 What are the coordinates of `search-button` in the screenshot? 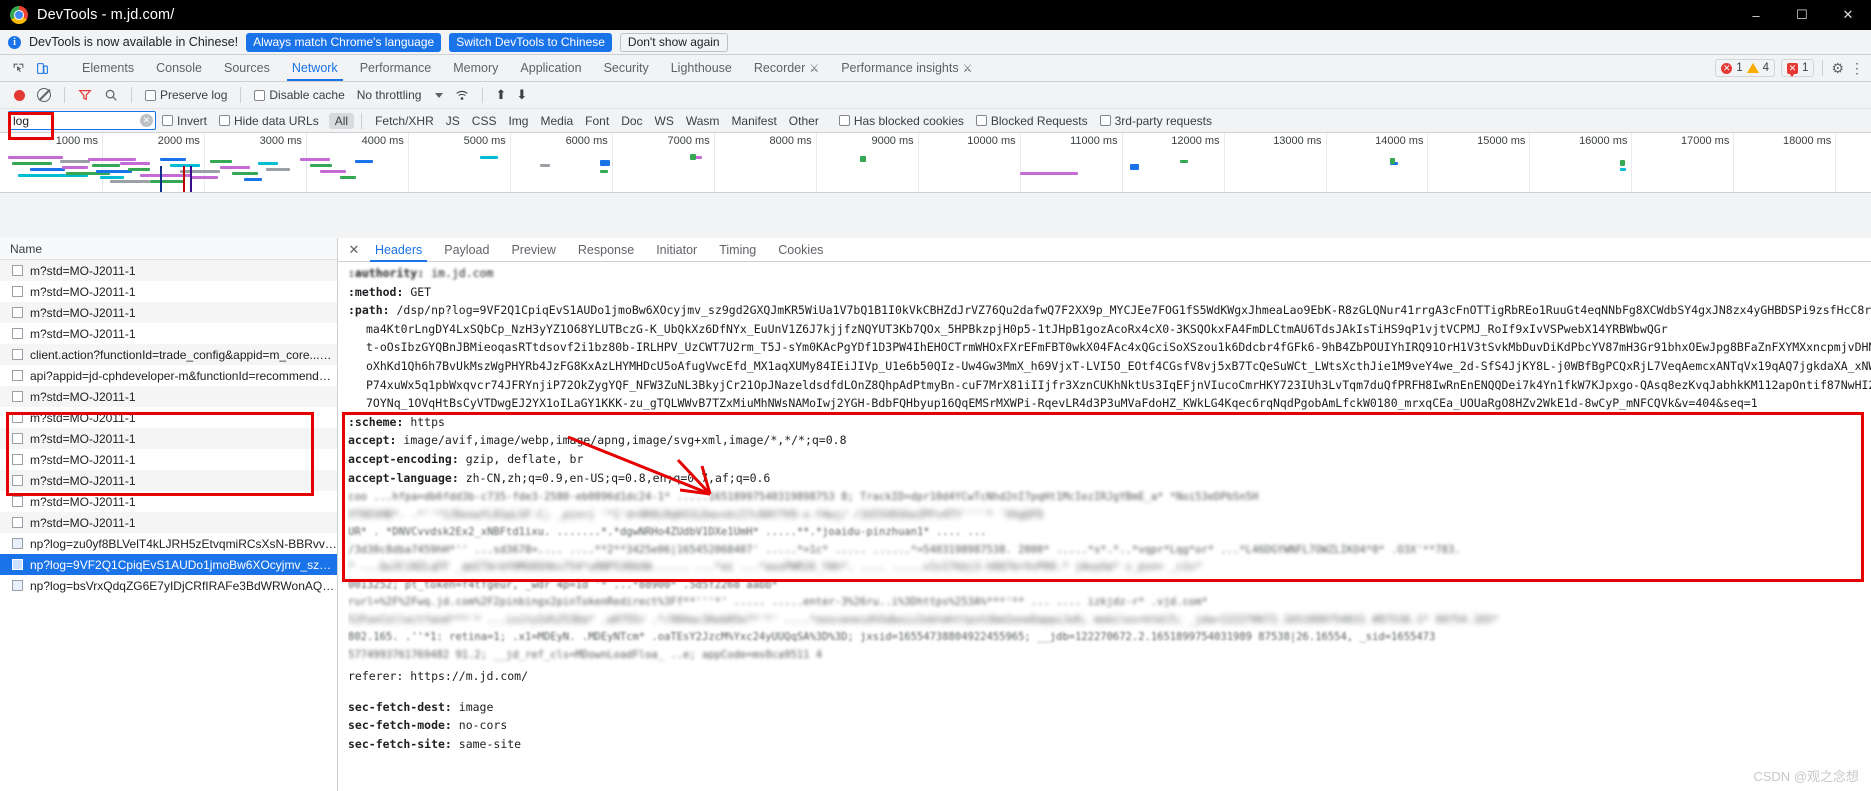 It's located at (111, 95).